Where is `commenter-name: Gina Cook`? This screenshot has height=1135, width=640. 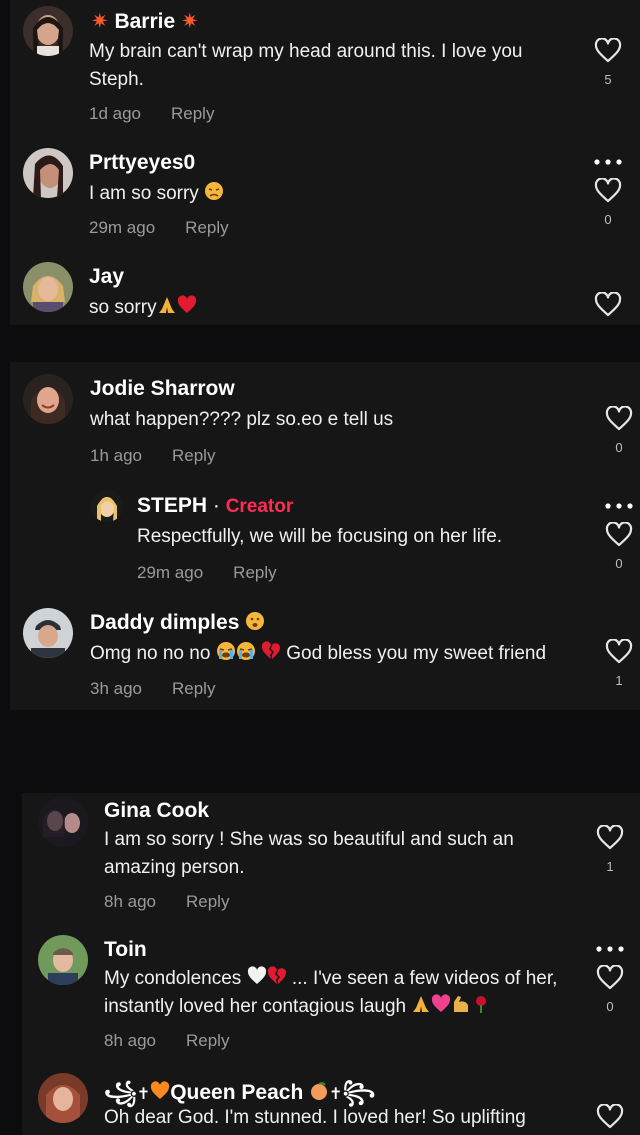
commenter-name: Gina Cook is located at coordinates (156, 811).